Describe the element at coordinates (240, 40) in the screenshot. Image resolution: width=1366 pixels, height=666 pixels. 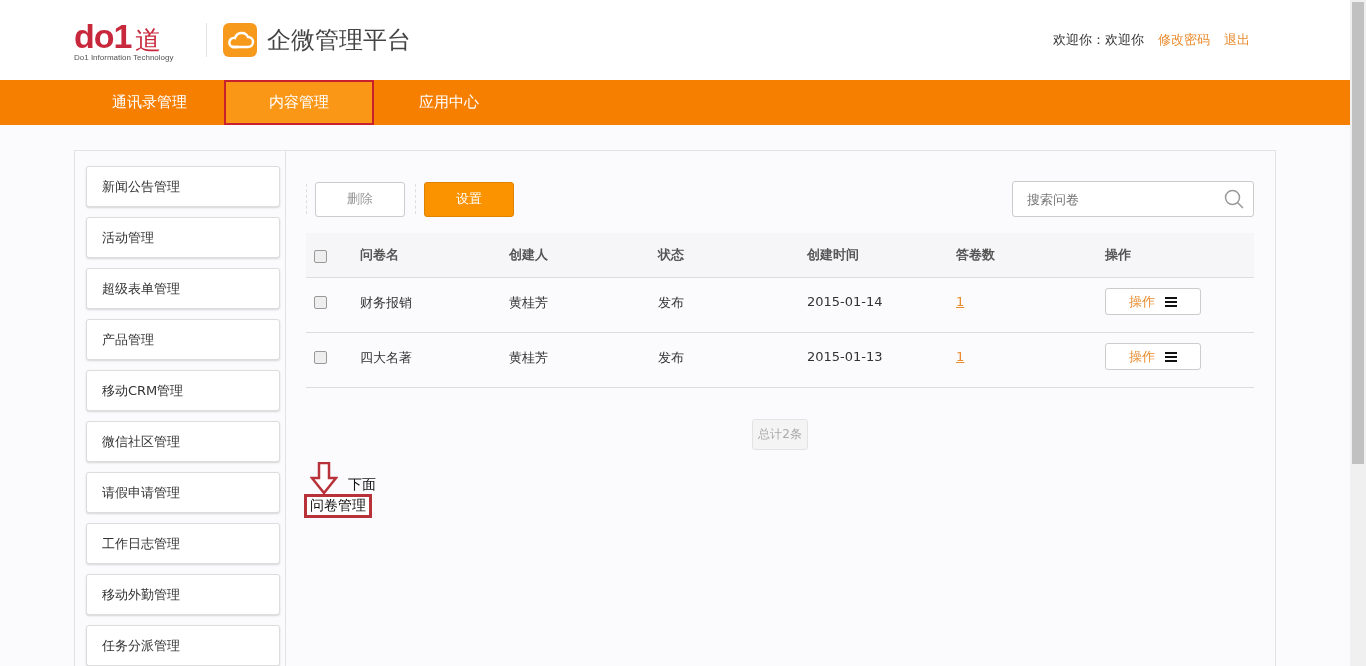
I see `cloud-icon` at that location.